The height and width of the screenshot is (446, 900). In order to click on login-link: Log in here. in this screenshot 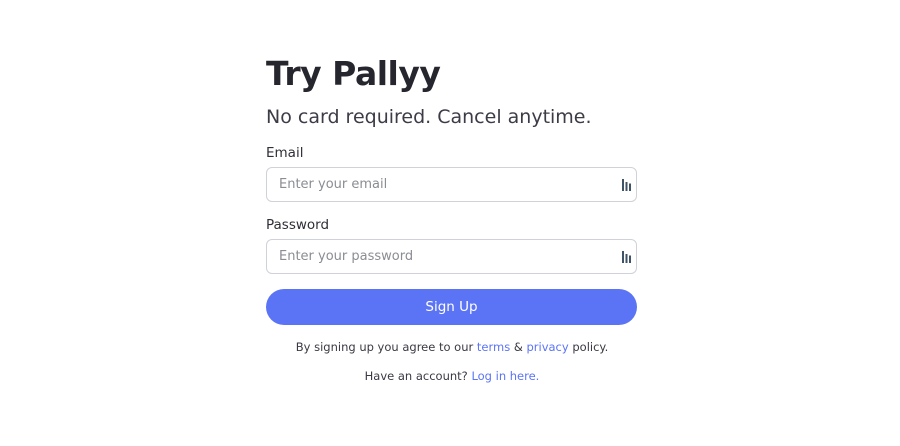, I will do `click(505, 376)`.